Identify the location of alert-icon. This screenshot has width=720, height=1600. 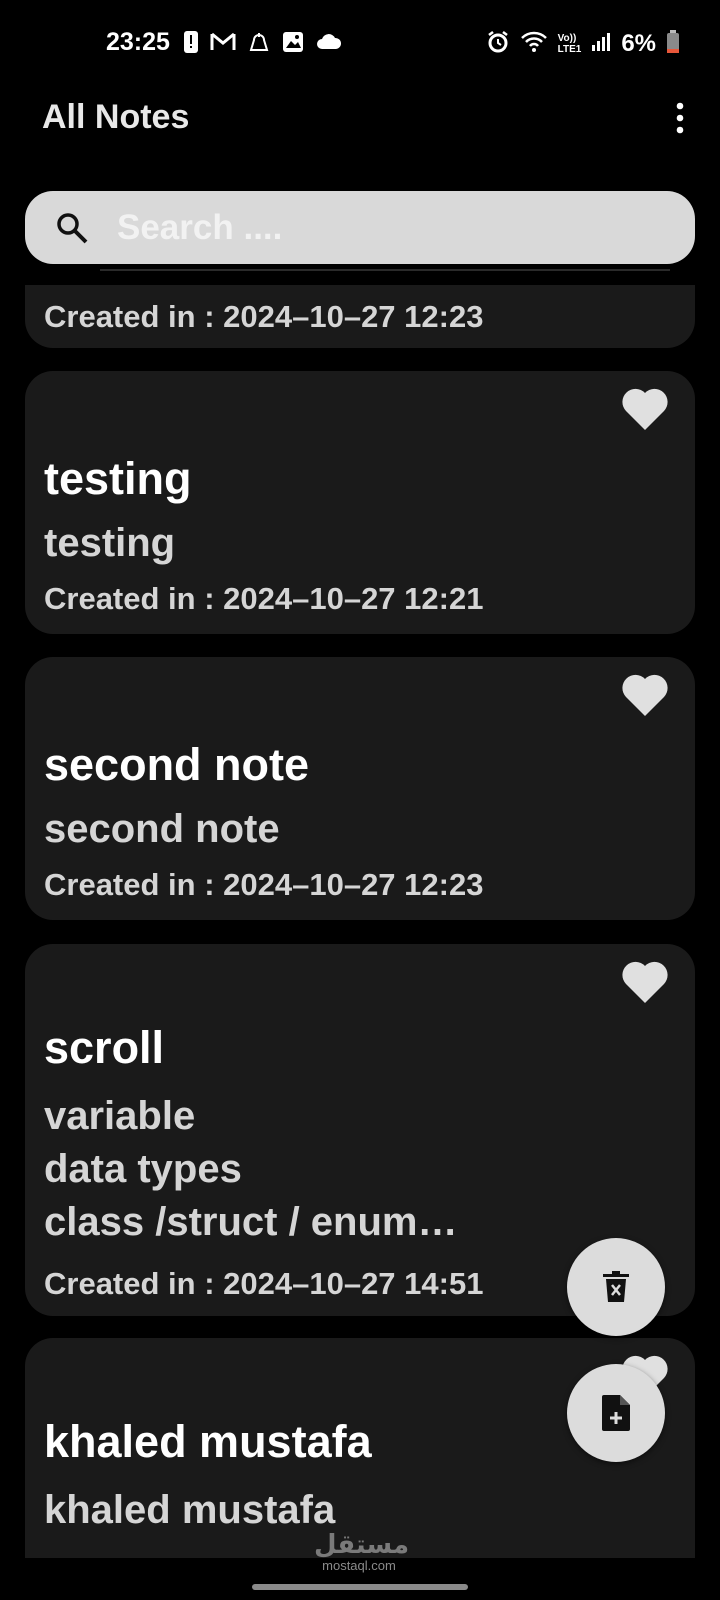
(191, 44).